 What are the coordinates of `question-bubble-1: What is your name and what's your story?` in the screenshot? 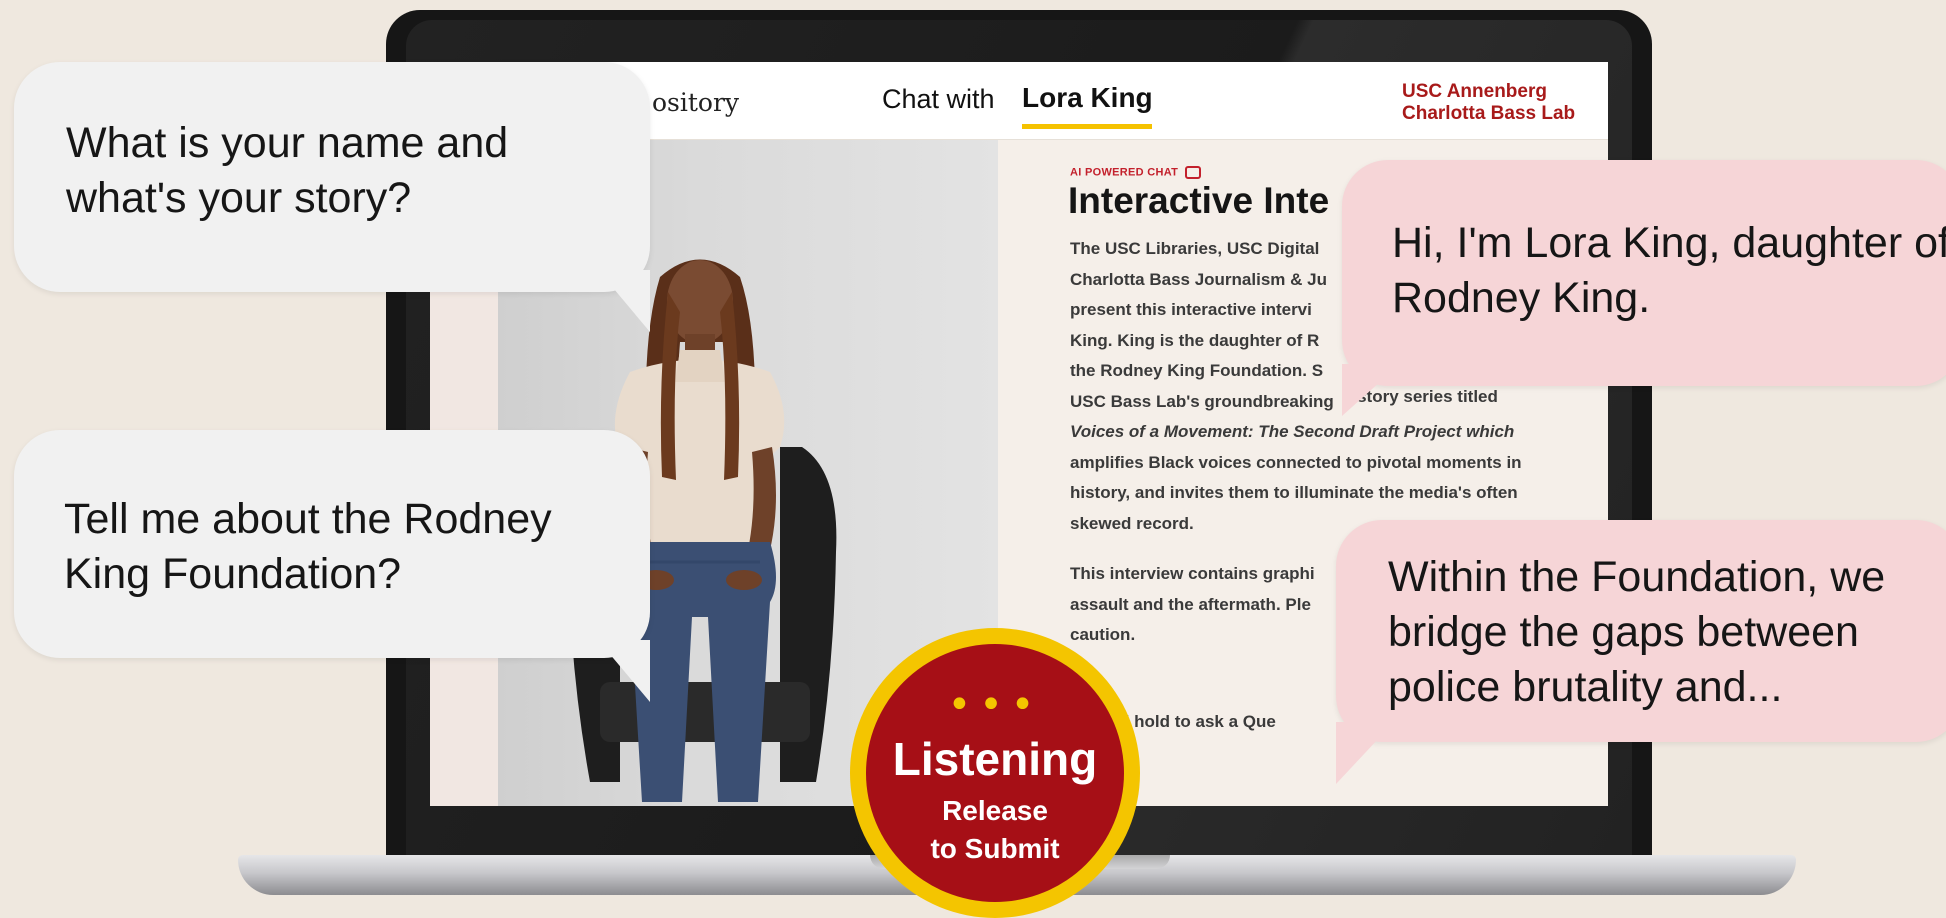 It's located at (332, 177).